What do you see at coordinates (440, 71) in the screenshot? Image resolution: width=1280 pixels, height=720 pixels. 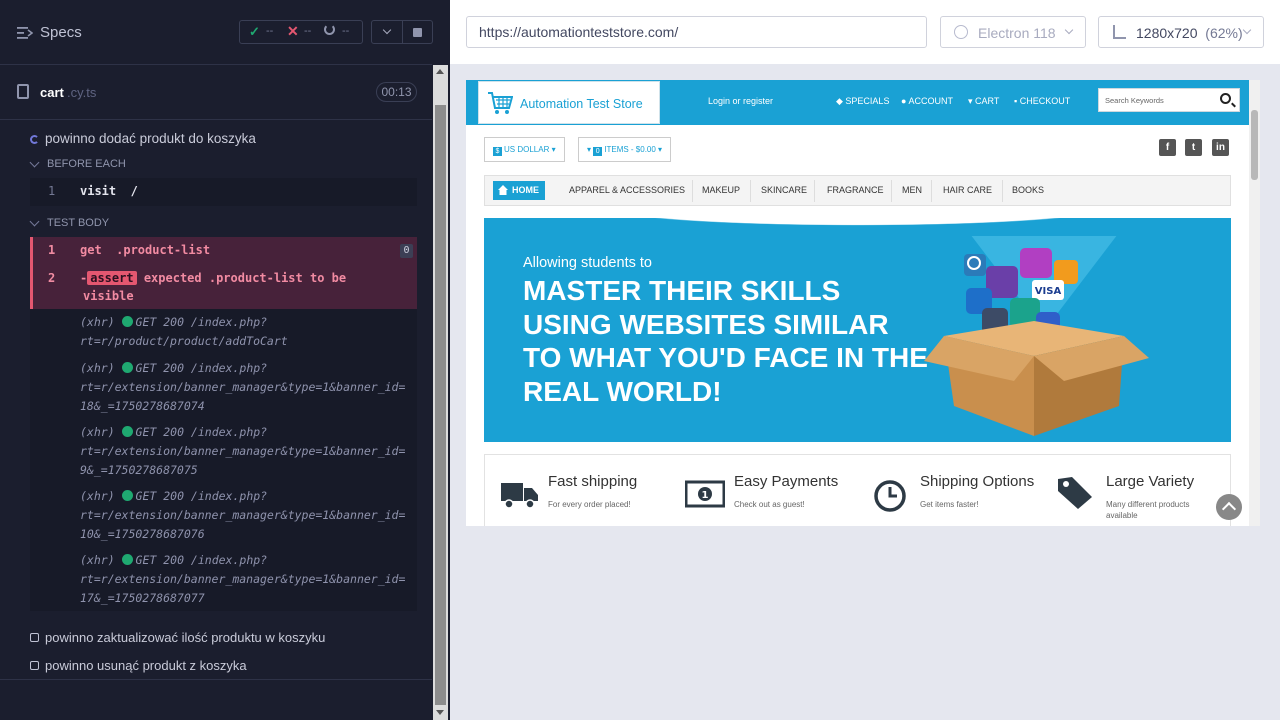 I see `scroll-up-icon` at bounding box center [440, 71].